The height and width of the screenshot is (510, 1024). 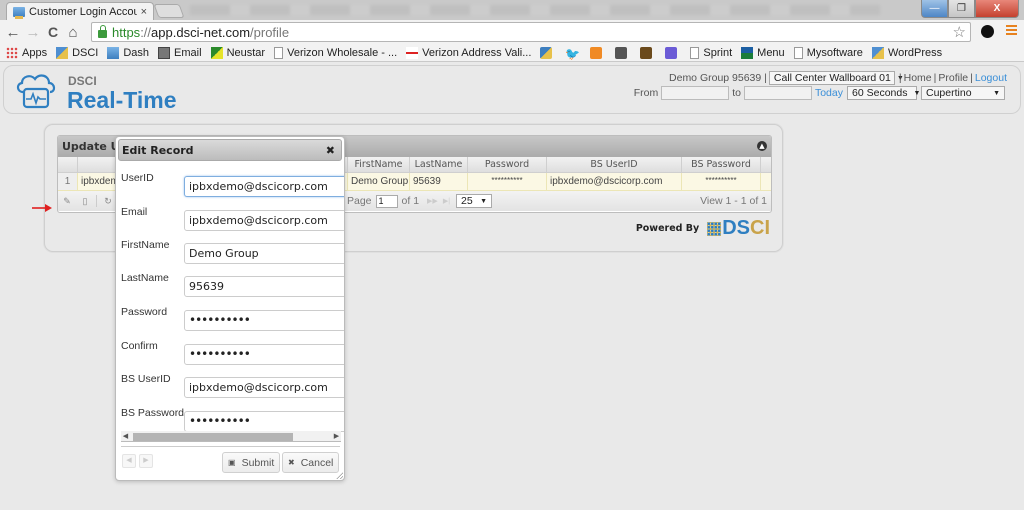 What do you see at coordinates (703, 228) in the screenshot?
I see `powered-by: Powered By DS CI` at bounding box center [703, 228].